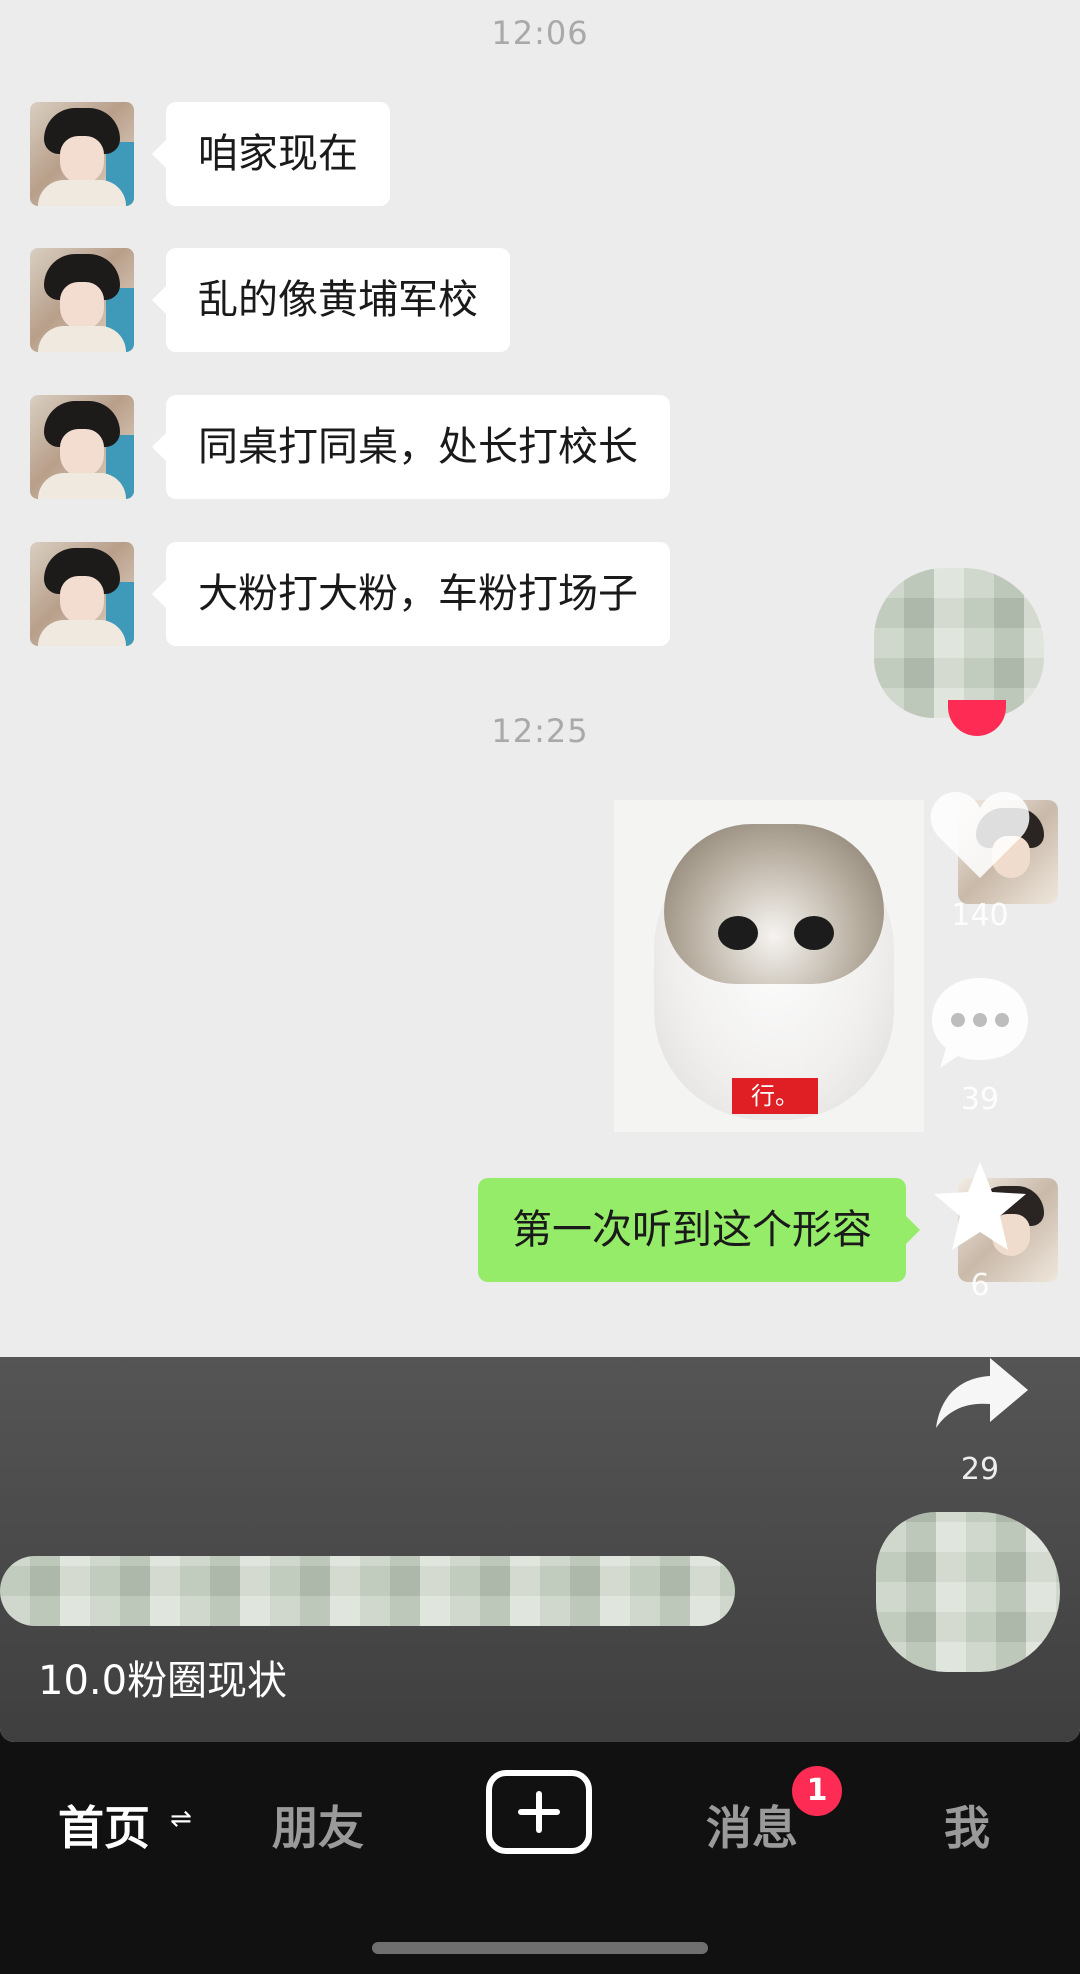 The width and height of the screenshot is (1080, 1974). I want to click on swap-icon: ⇌, so click(181, 1819).